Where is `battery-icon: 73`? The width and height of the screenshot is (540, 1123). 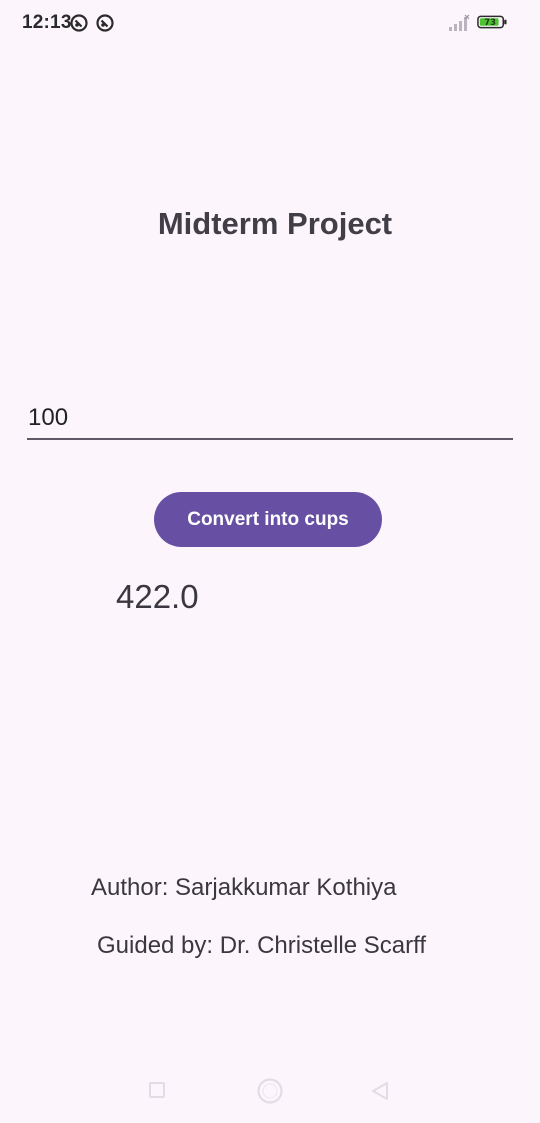 battery-icon: 73 is located at coordinates (492, 22).